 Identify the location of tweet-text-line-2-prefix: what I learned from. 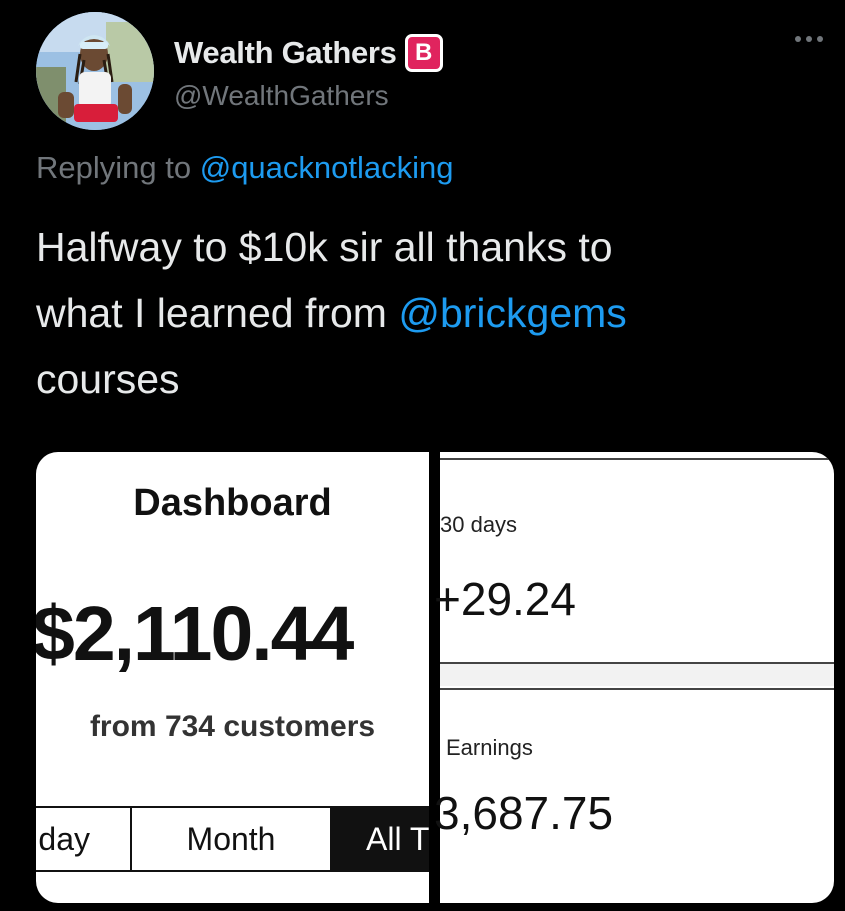
(211, 313).